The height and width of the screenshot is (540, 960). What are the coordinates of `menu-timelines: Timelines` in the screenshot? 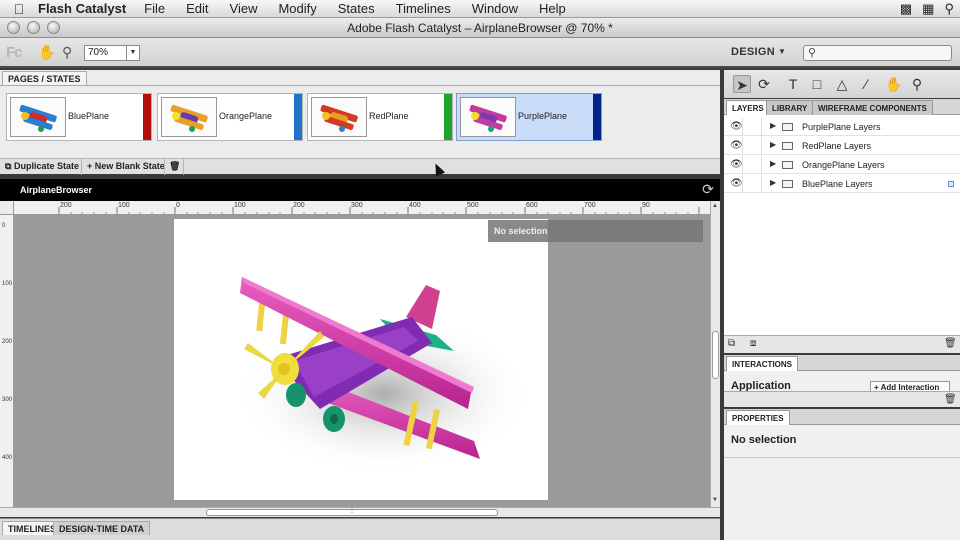 It's located at (423, 8).